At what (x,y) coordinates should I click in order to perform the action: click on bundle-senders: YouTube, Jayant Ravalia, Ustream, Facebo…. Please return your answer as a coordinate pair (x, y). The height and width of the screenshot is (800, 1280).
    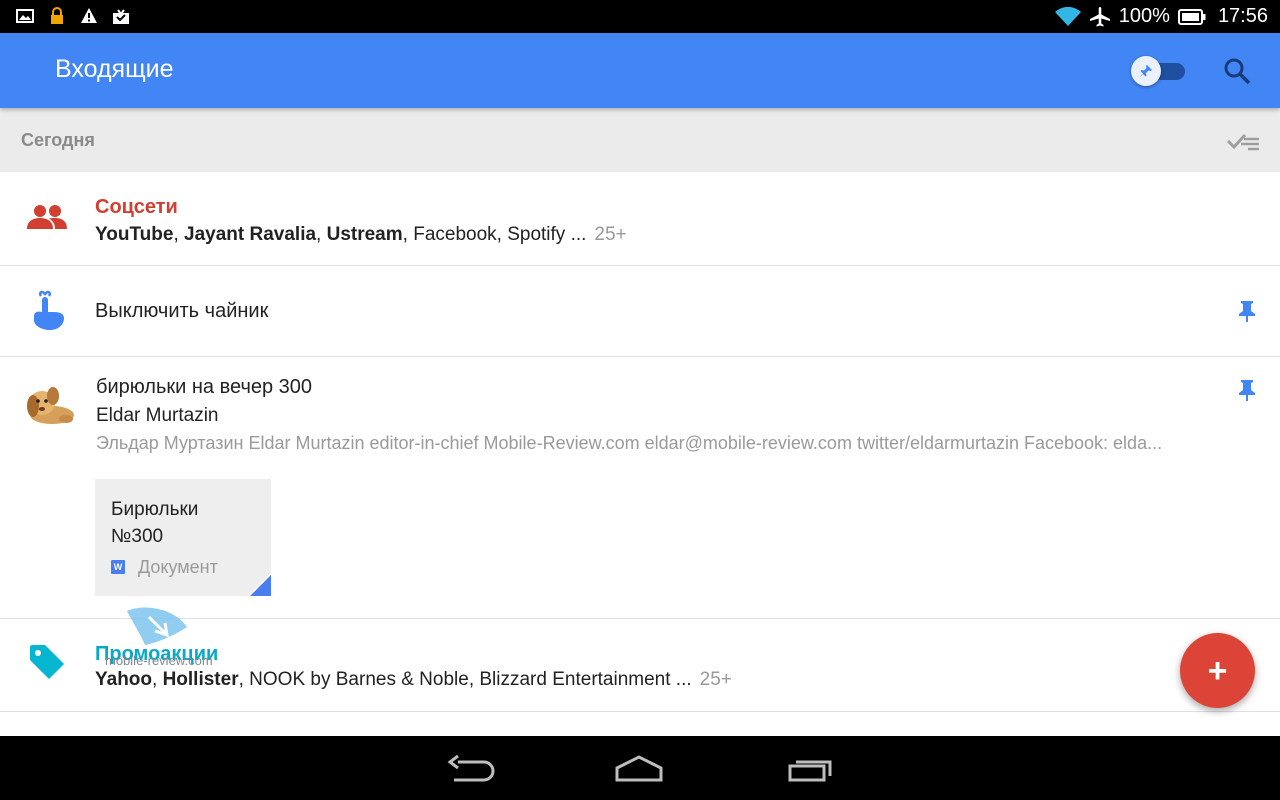
    Looking at the image, I should click on (361, 234).